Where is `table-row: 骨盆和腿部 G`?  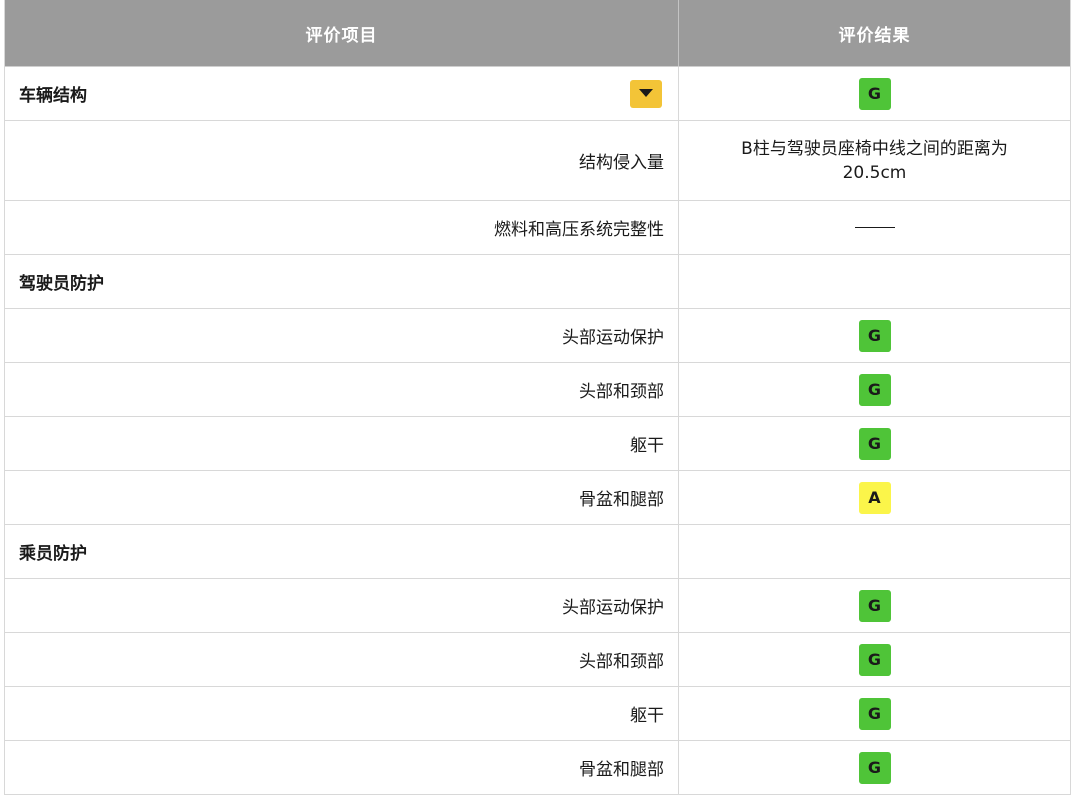
table-row: 骨盆和腿部 G is located at coordinates (537, 768).